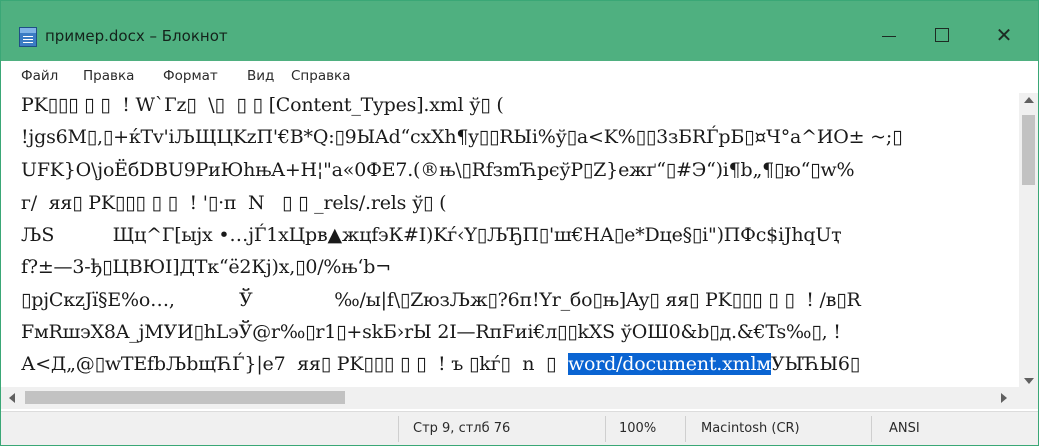 This screenshot has width=1039, height=446. I want to click on text-line-suffix: УЫЋЫ6▯, so click(815, 364).